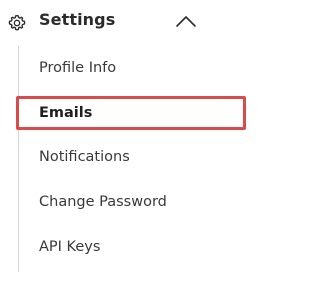 The image size is (320, 286). Describe the element at coordinates (17, 23) in the screenshot. I see `gear-icon` at that location.